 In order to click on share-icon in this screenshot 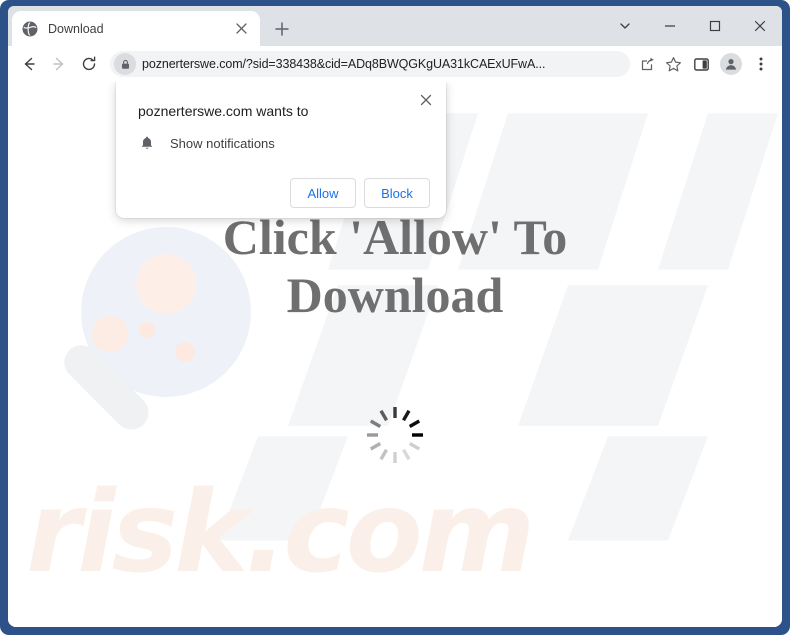, I will do `click(647, 64)`.